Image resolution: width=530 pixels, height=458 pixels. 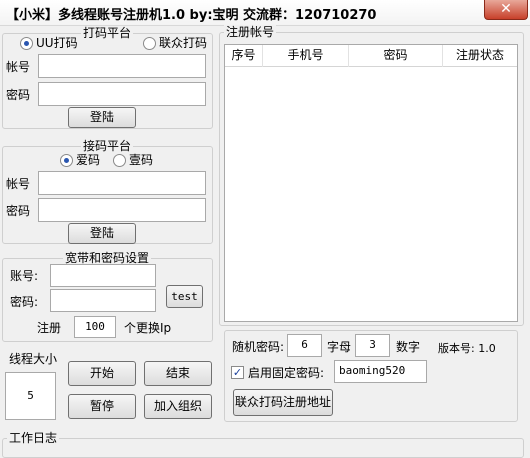 What do you see at coordinates (408, 347) in the screenshot?
I see `digits-label: 数字` at bounding box center [408, 347].